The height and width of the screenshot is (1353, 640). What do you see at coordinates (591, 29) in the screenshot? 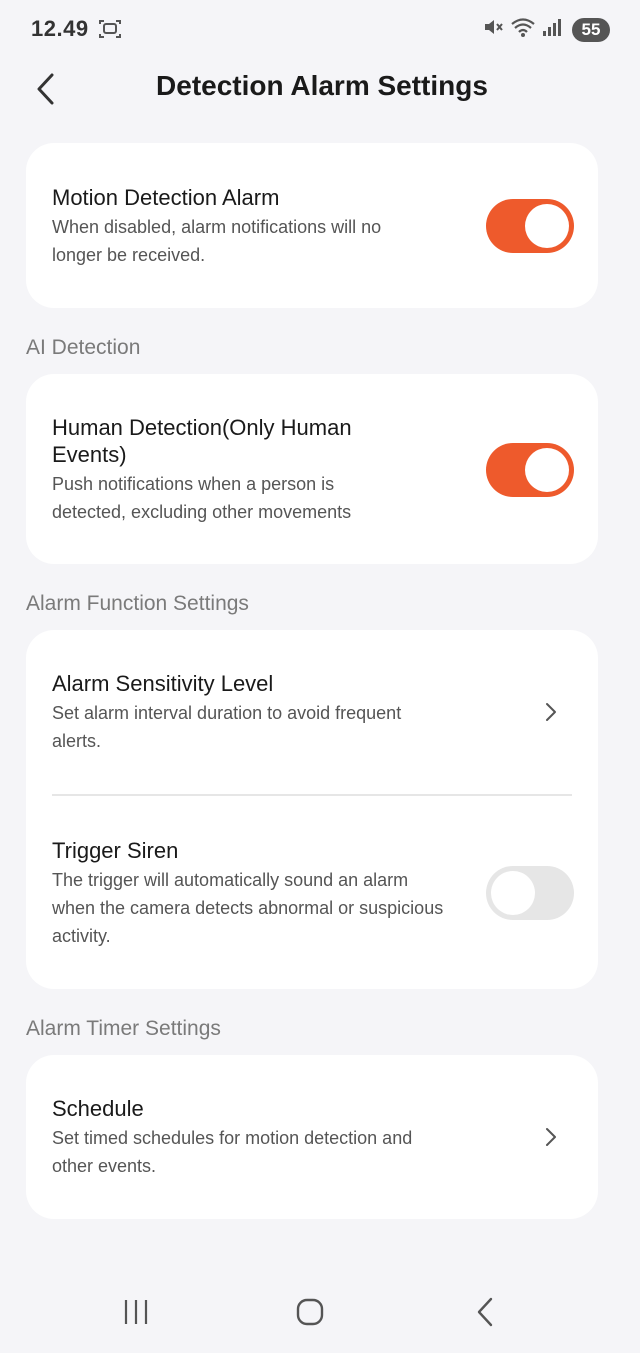
I see `battery-indicator: 55` at bounding box center [591, 29].